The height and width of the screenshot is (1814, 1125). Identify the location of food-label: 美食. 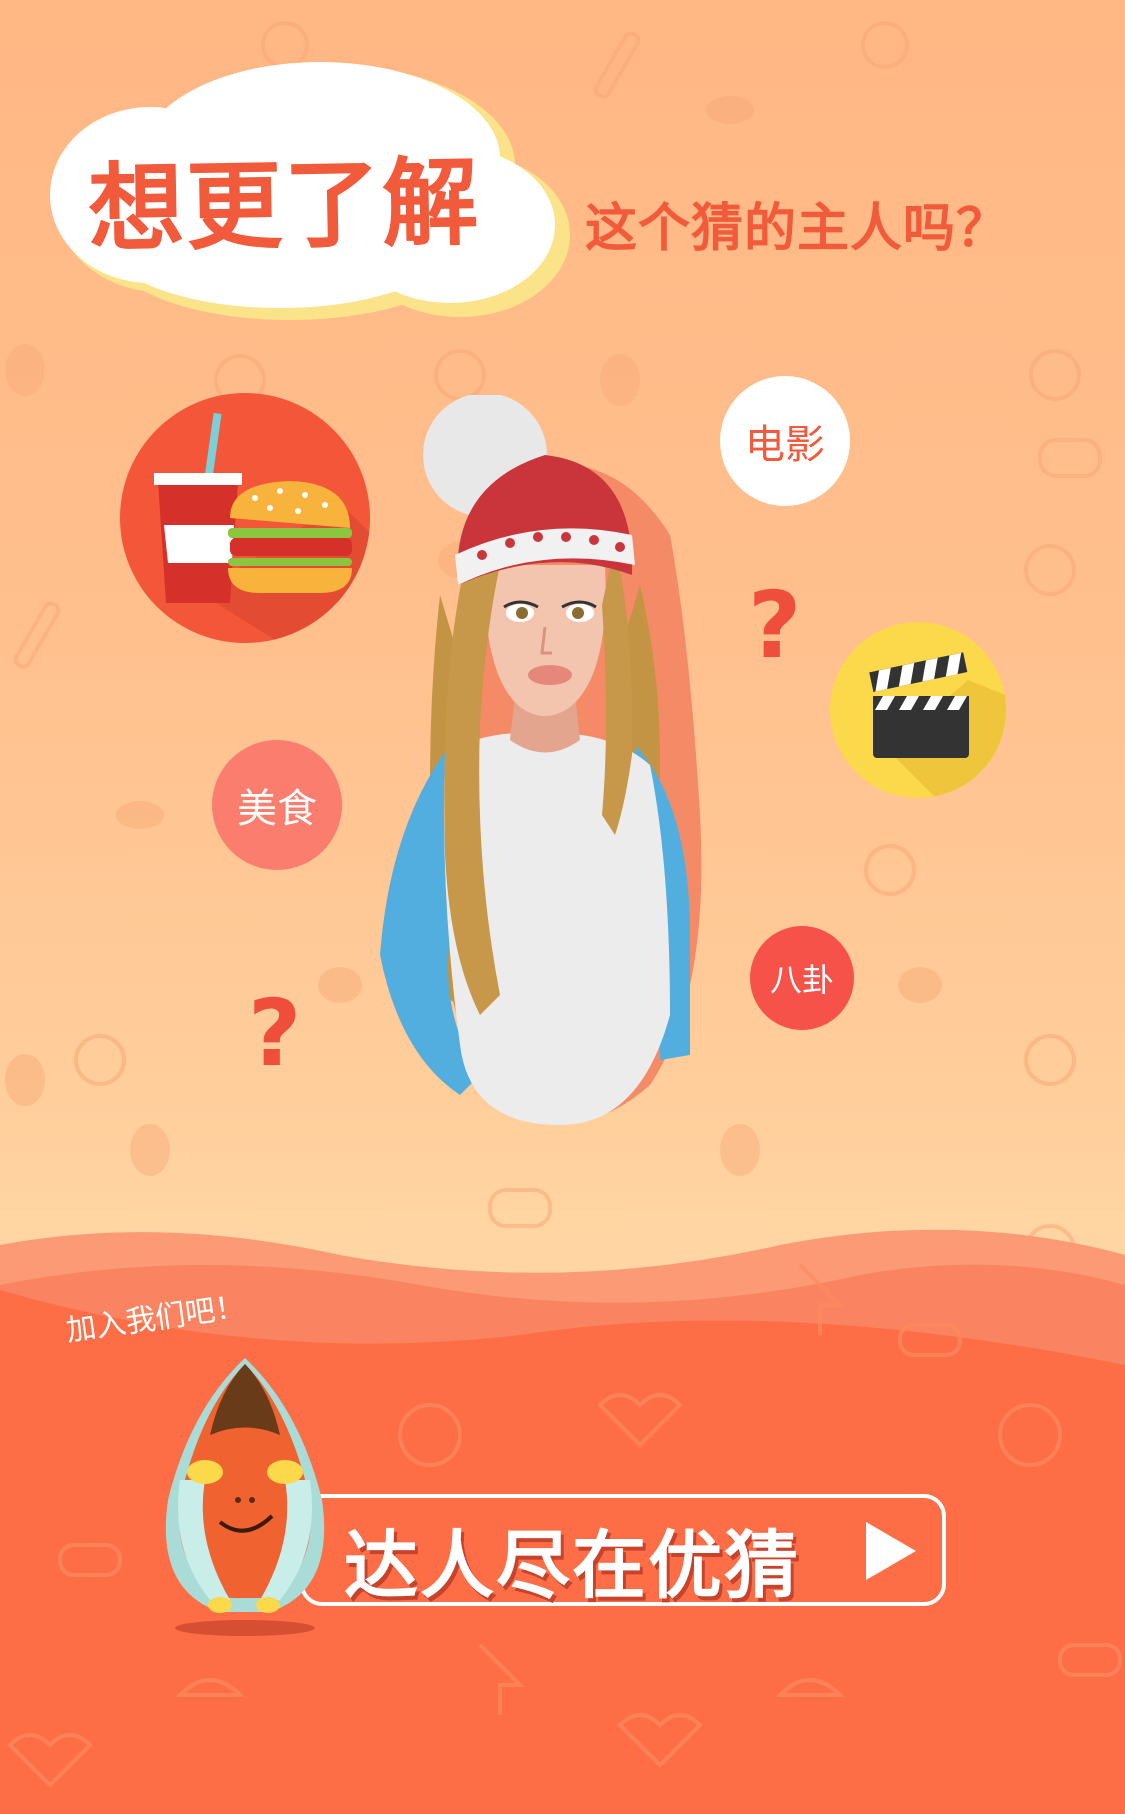
(277, 809).